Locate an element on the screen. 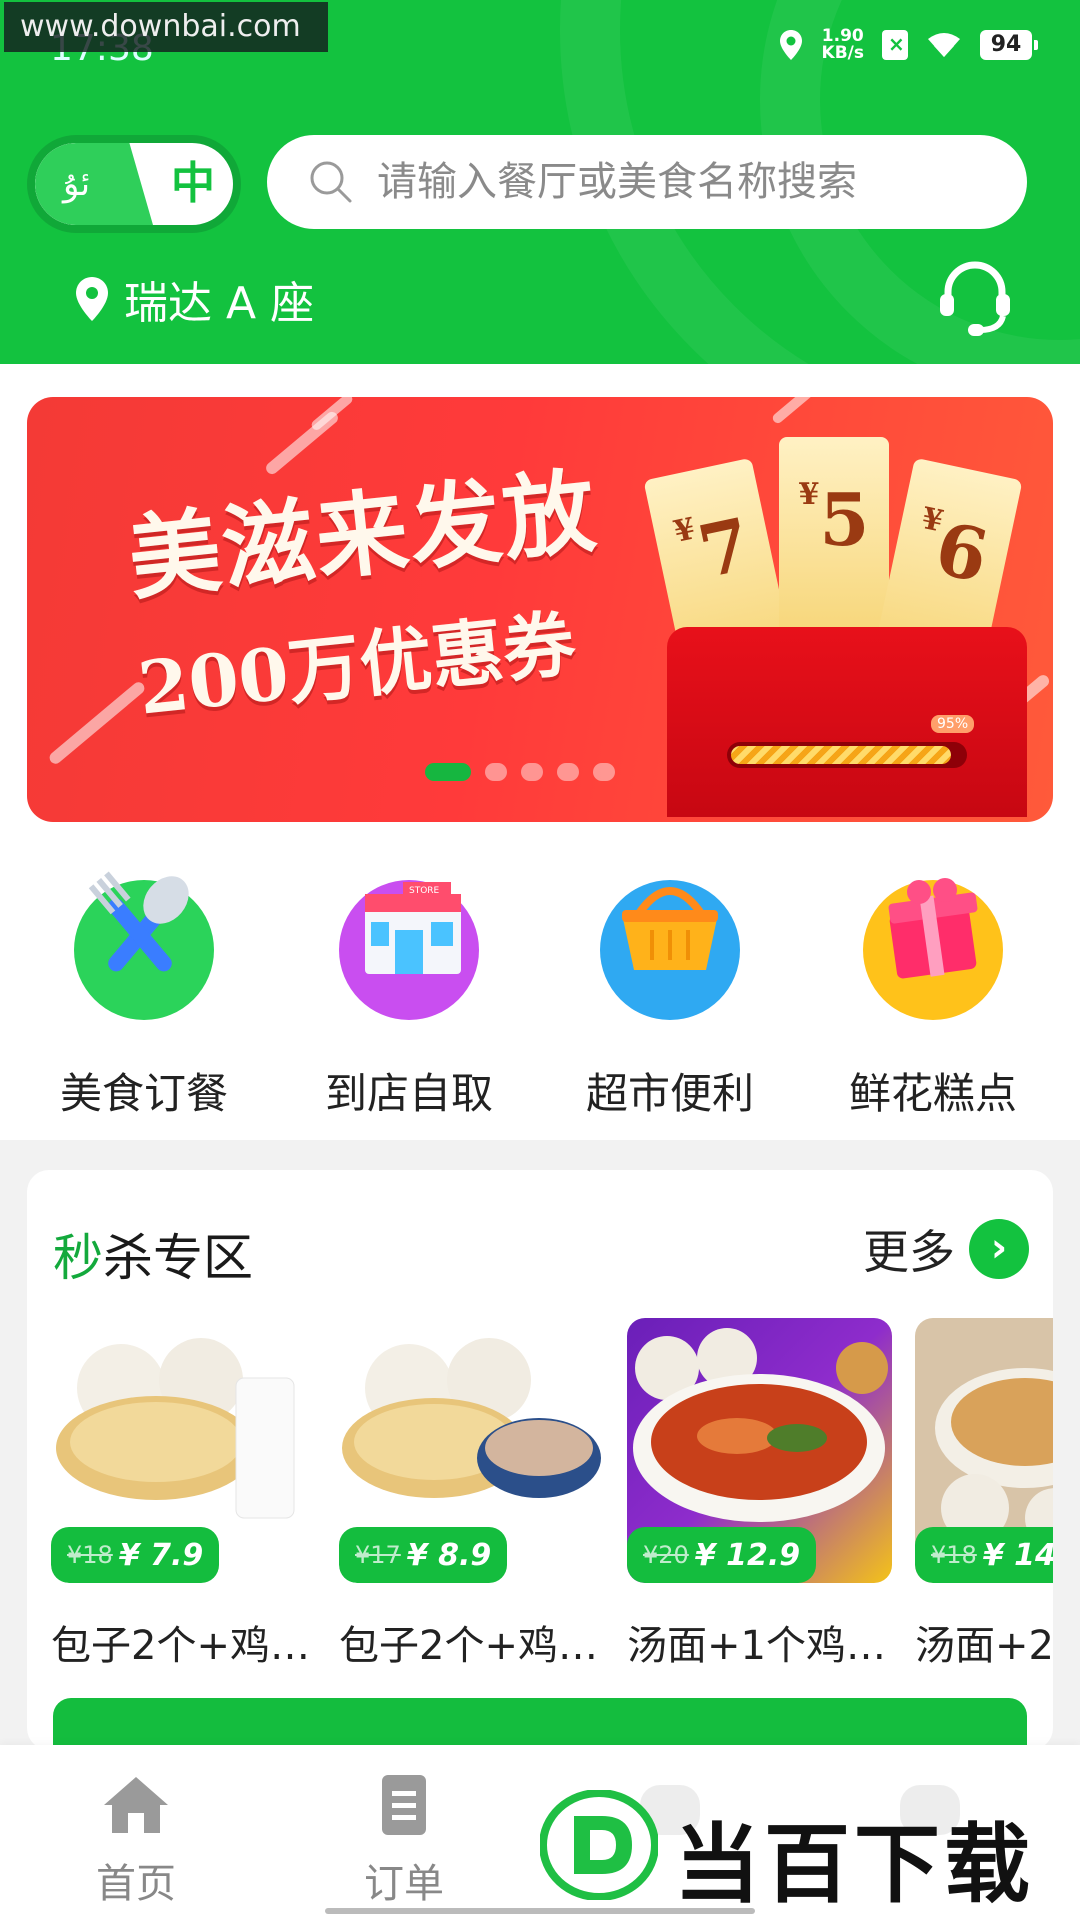  location-label: 瑞达 A 座 is located at coordinates (219, 303).